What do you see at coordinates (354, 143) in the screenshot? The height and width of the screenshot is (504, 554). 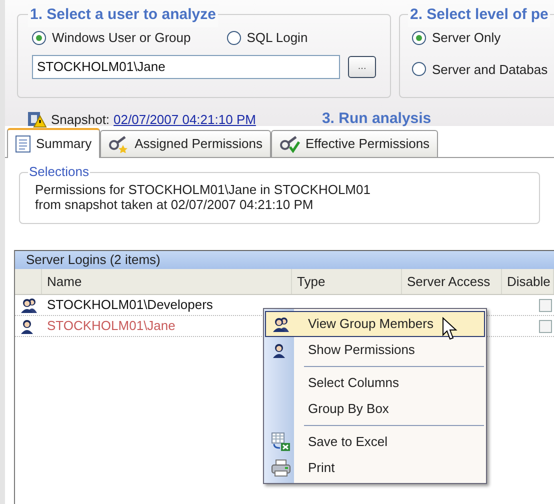 I see `tab: Effective Permissions` at bounding box center [354, 143].